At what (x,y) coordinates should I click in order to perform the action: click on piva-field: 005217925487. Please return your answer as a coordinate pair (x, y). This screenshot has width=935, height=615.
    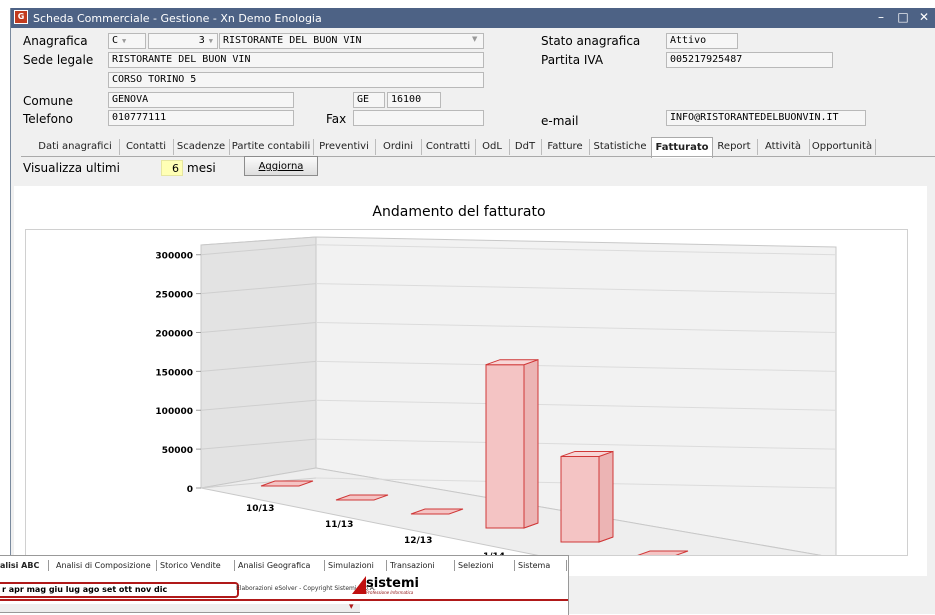
    Looking at the image, I should click on (749, 60).